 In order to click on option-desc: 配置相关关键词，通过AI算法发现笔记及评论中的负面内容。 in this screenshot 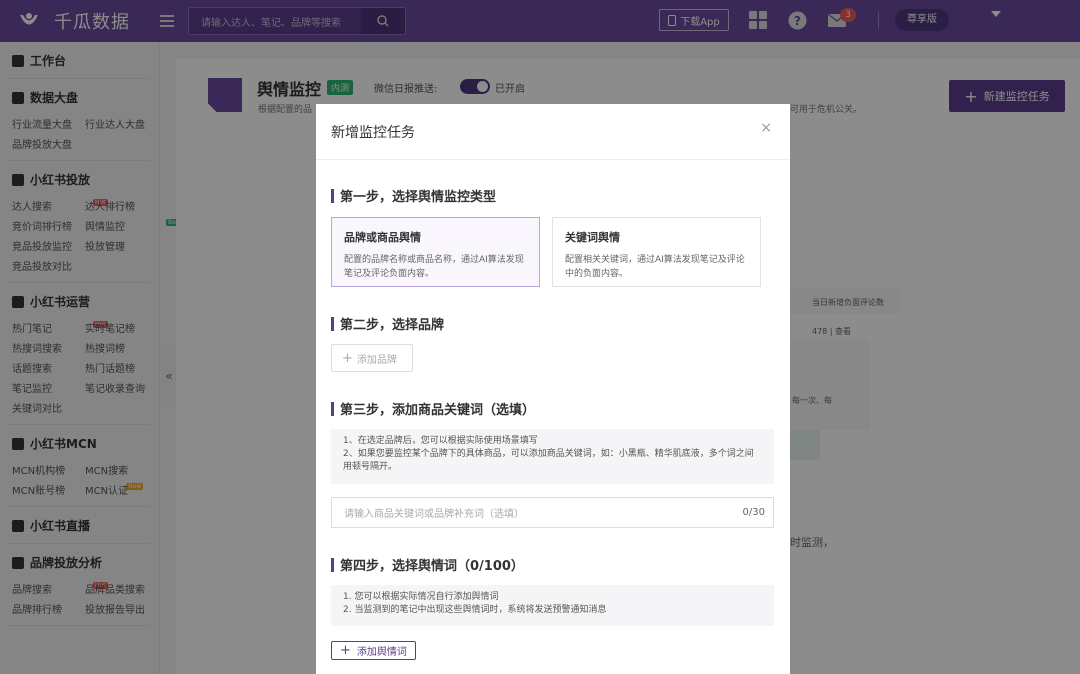, I will do `click(655, 267)`.